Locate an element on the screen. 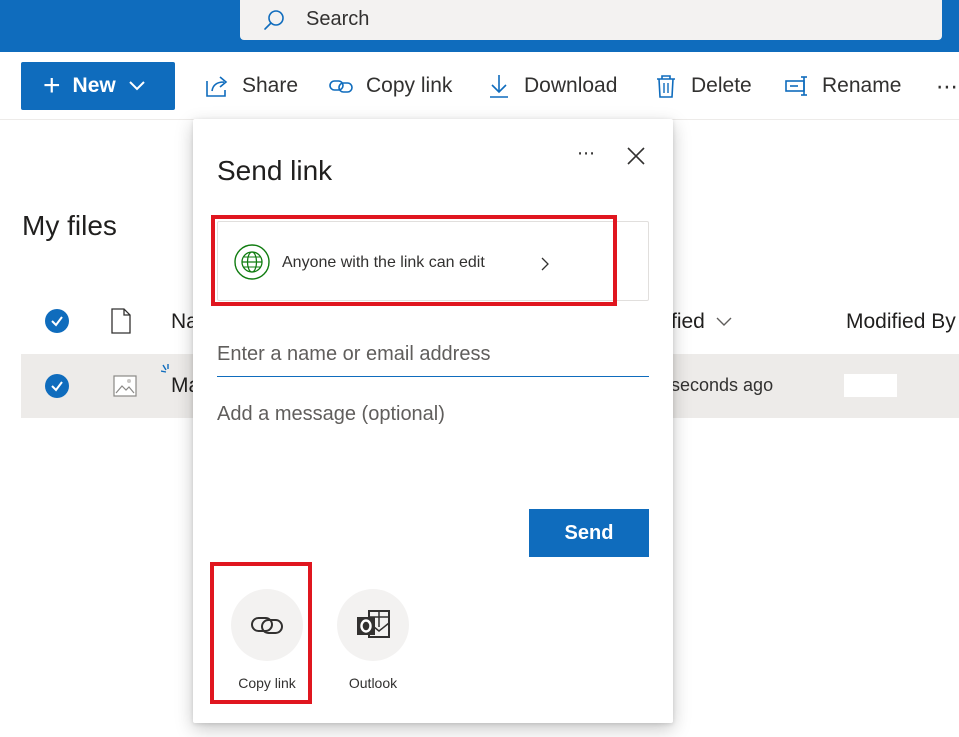  outlook-circle is located at coordinates (373, 625).